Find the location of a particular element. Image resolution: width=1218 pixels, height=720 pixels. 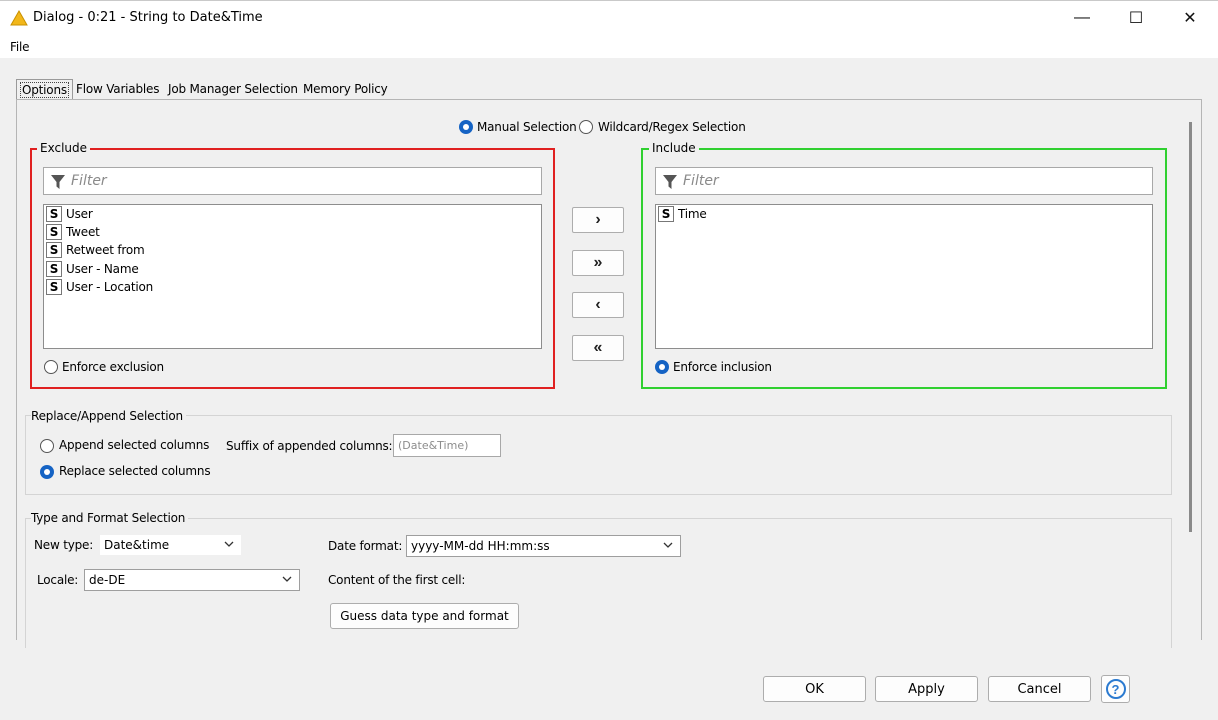

guess-format-button: Guess data type and format is located at coordinates (424, 616).